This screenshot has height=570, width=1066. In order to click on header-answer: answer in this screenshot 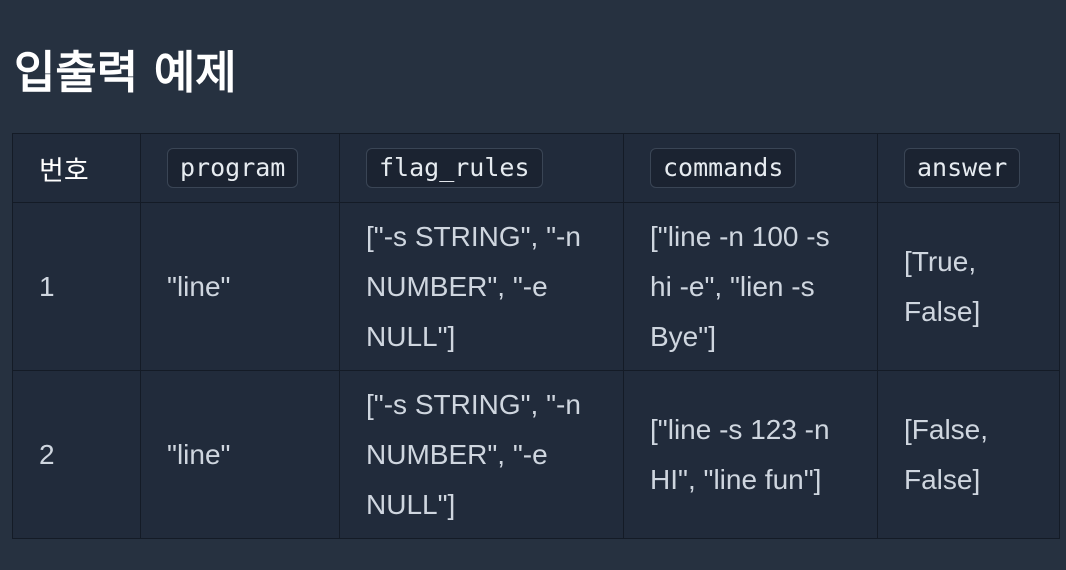, I will do `click(968, 168)`.